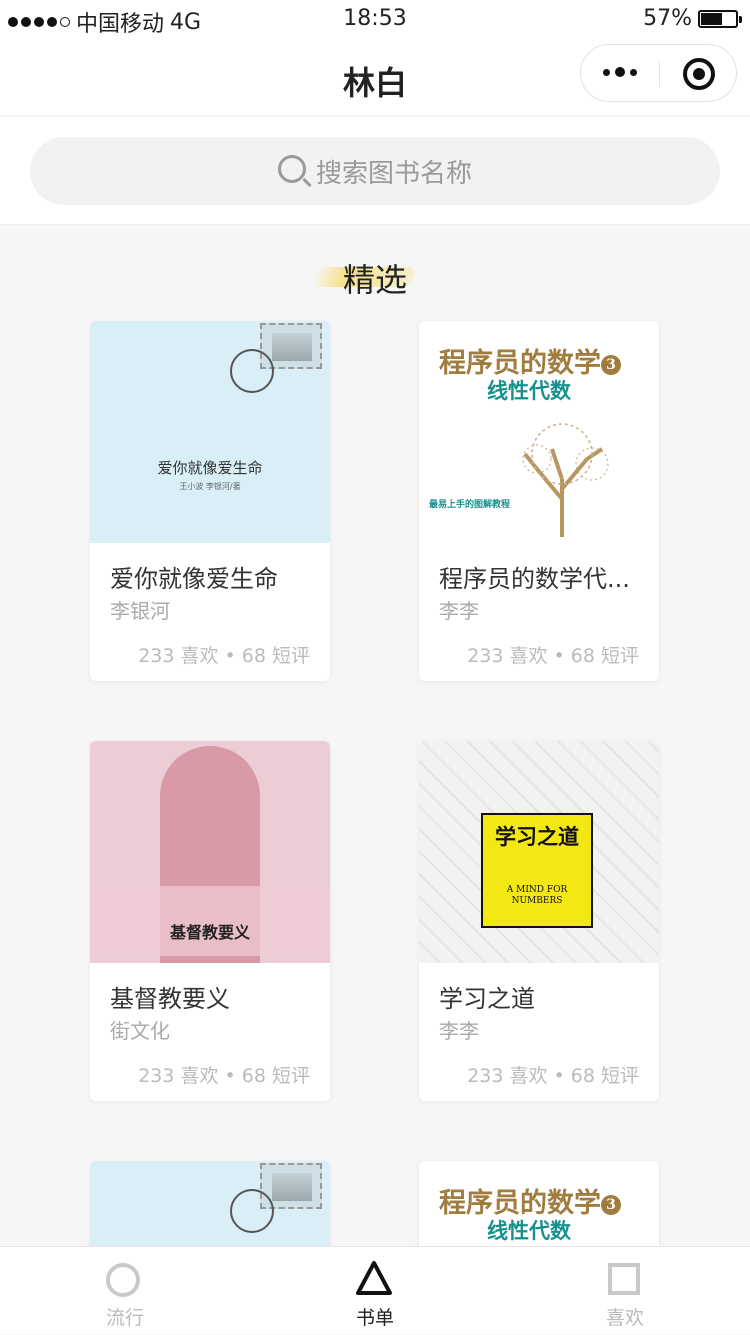  Describe the element at coordinates (537, 870) in the screenshot. I see `cover-title-box: 学习之道 A MIND FOR NUMBERS` at that location.